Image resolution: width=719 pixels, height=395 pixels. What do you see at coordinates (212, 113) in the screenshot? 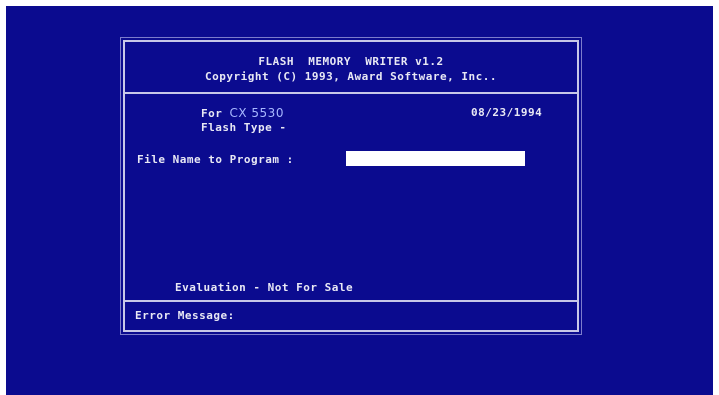
I see `for-label: For` at bounding box center [212, 113].